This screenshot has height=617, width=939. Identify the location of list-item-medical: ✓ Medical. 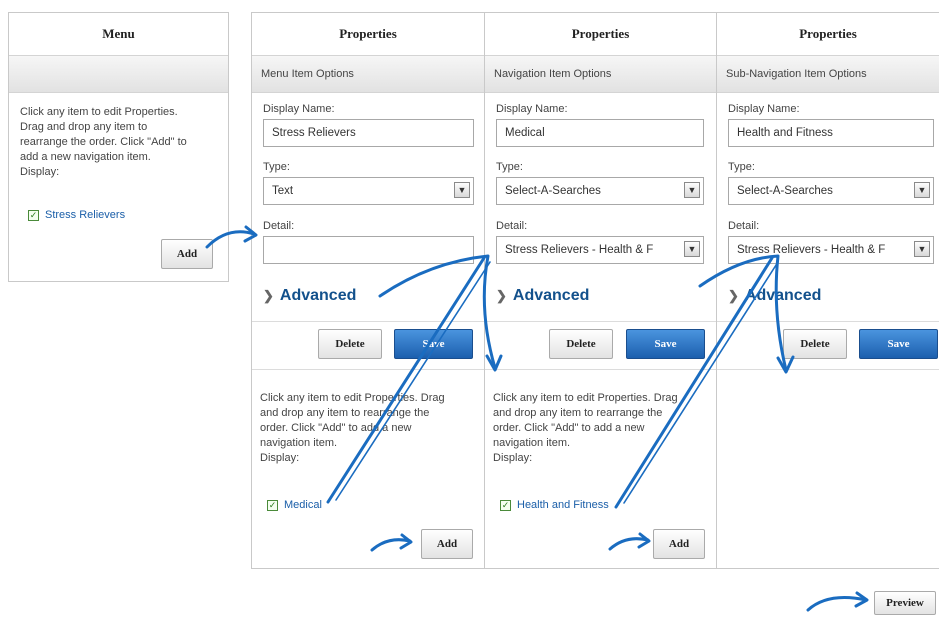
(294, 505).